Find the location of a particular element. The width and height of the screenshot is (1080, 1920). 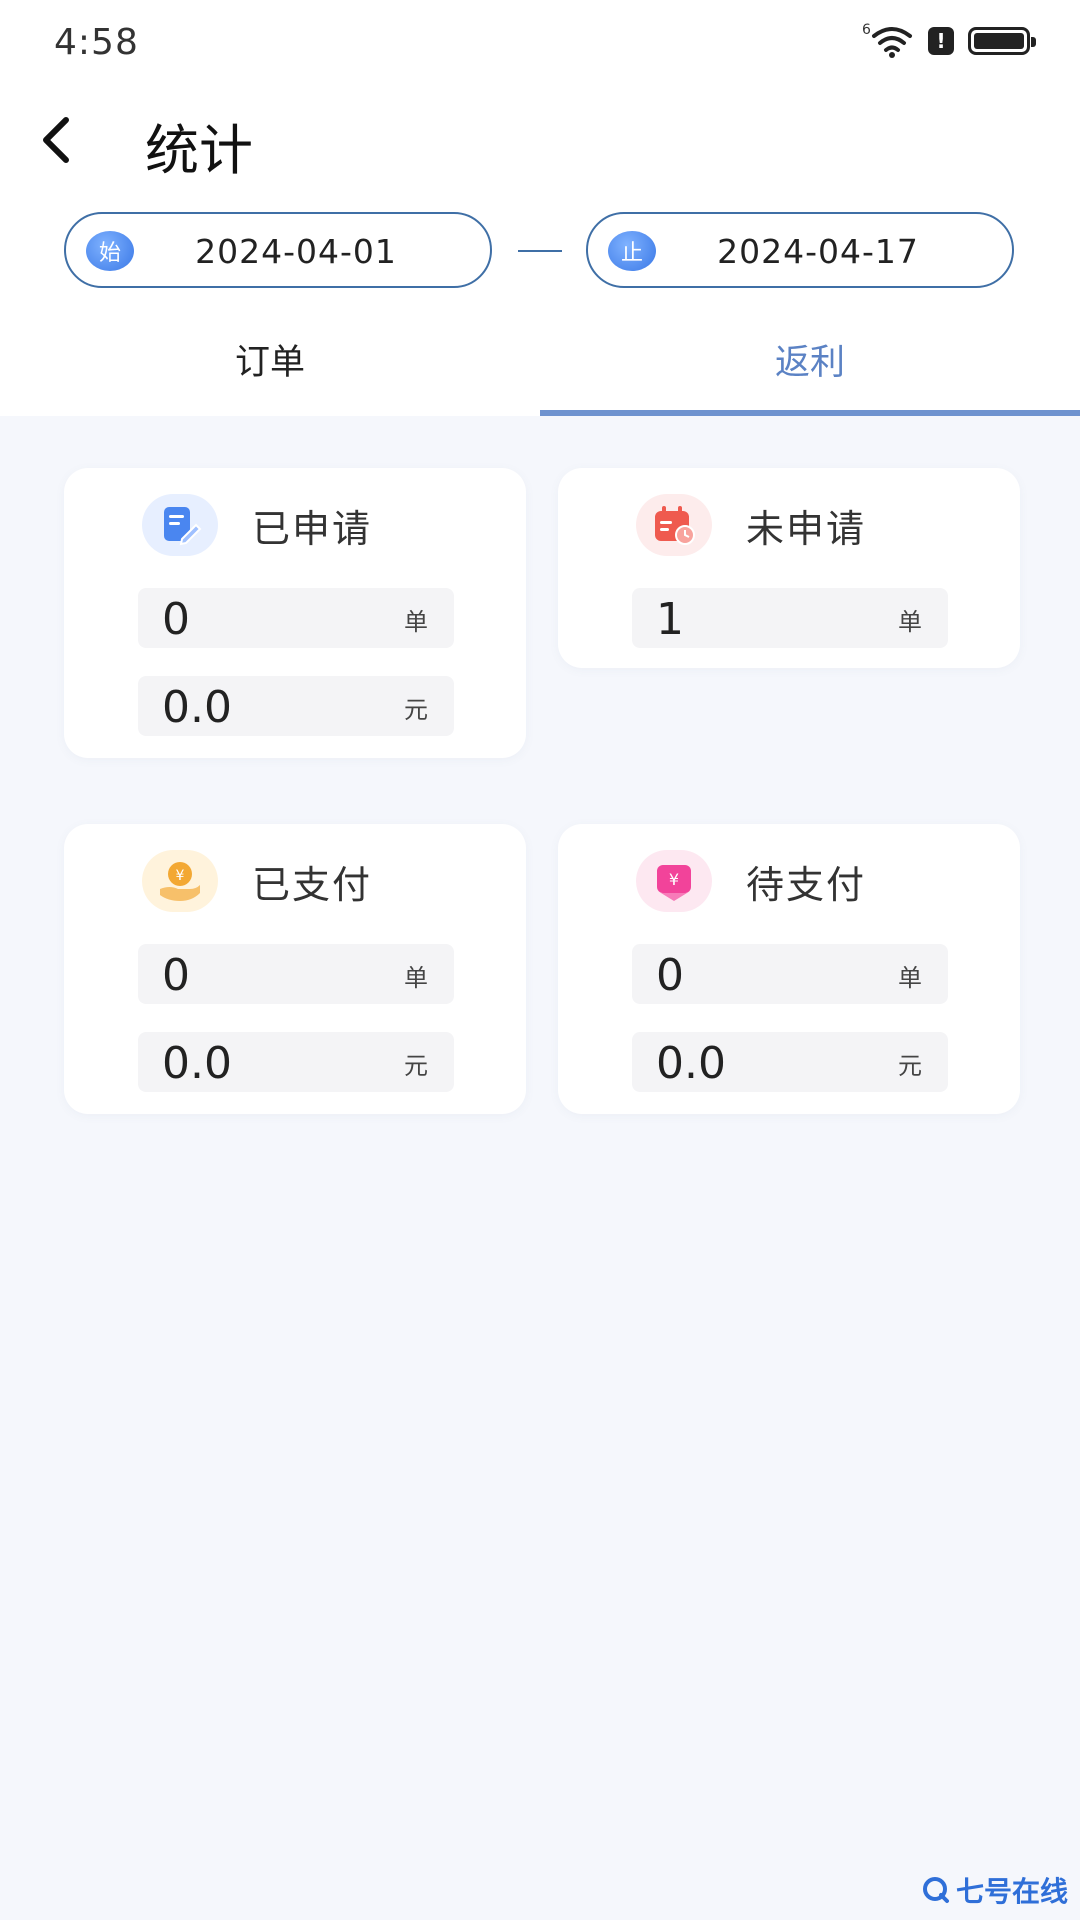

header: 统计 is located at coordinates (540, 141).